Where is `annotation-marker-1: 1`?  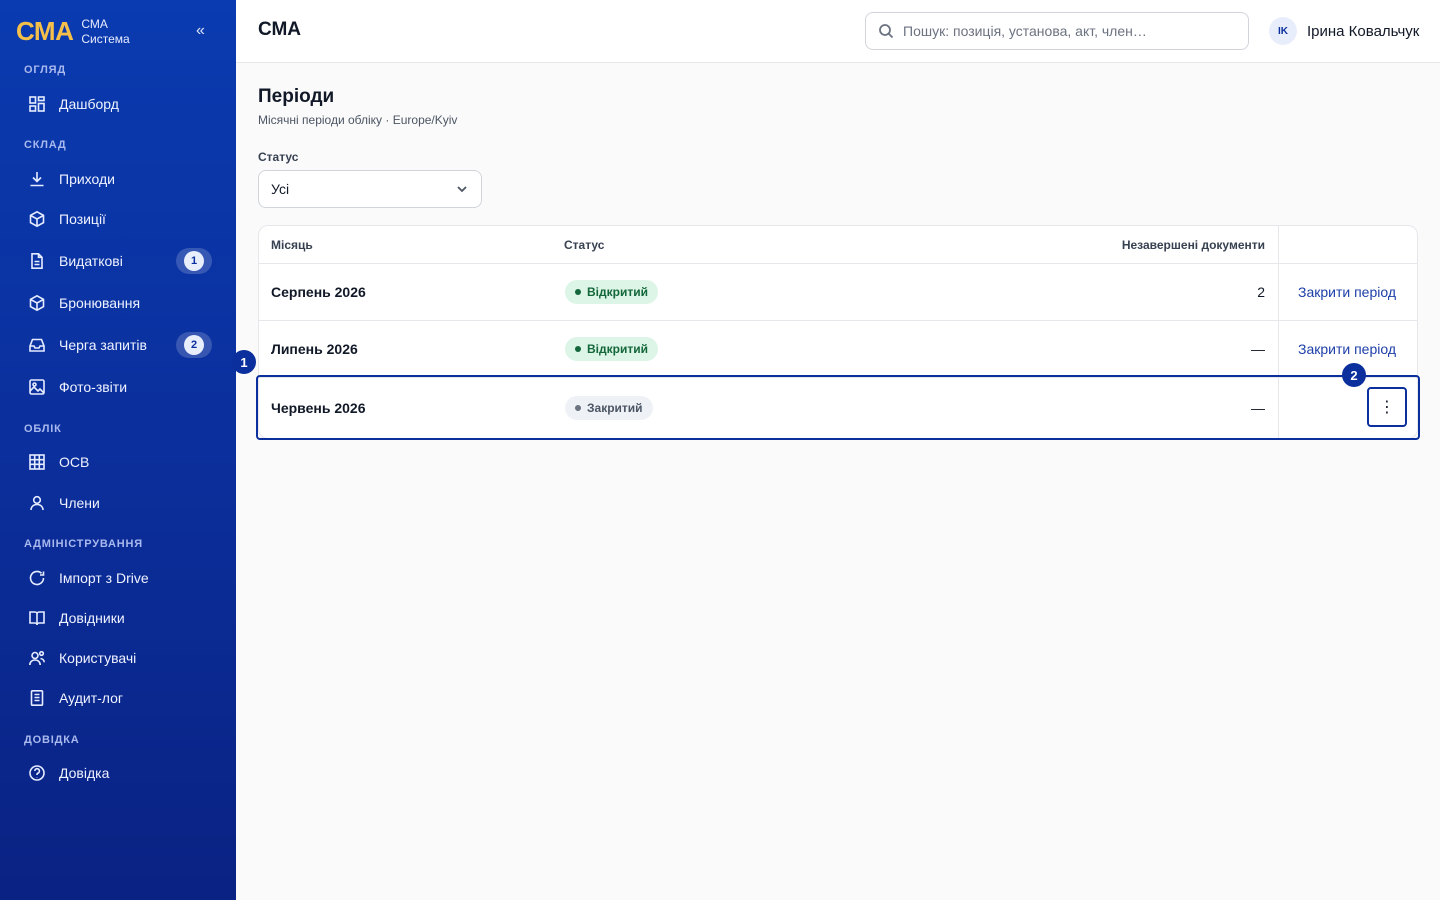
annotation-marker-1: 1 is located at coordinates (244, 362).